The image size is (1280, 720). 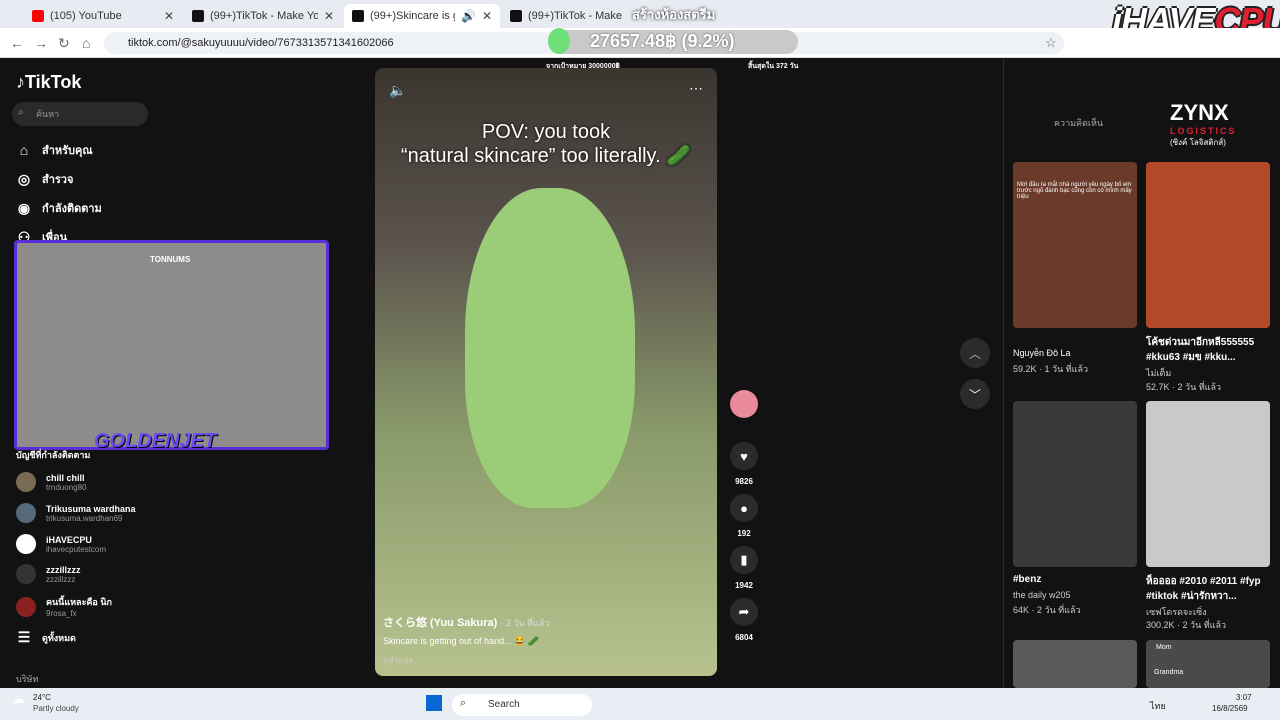 I want to click on account-item: iHAVECPU ihavecputestcom, so click(x=61, y=544).